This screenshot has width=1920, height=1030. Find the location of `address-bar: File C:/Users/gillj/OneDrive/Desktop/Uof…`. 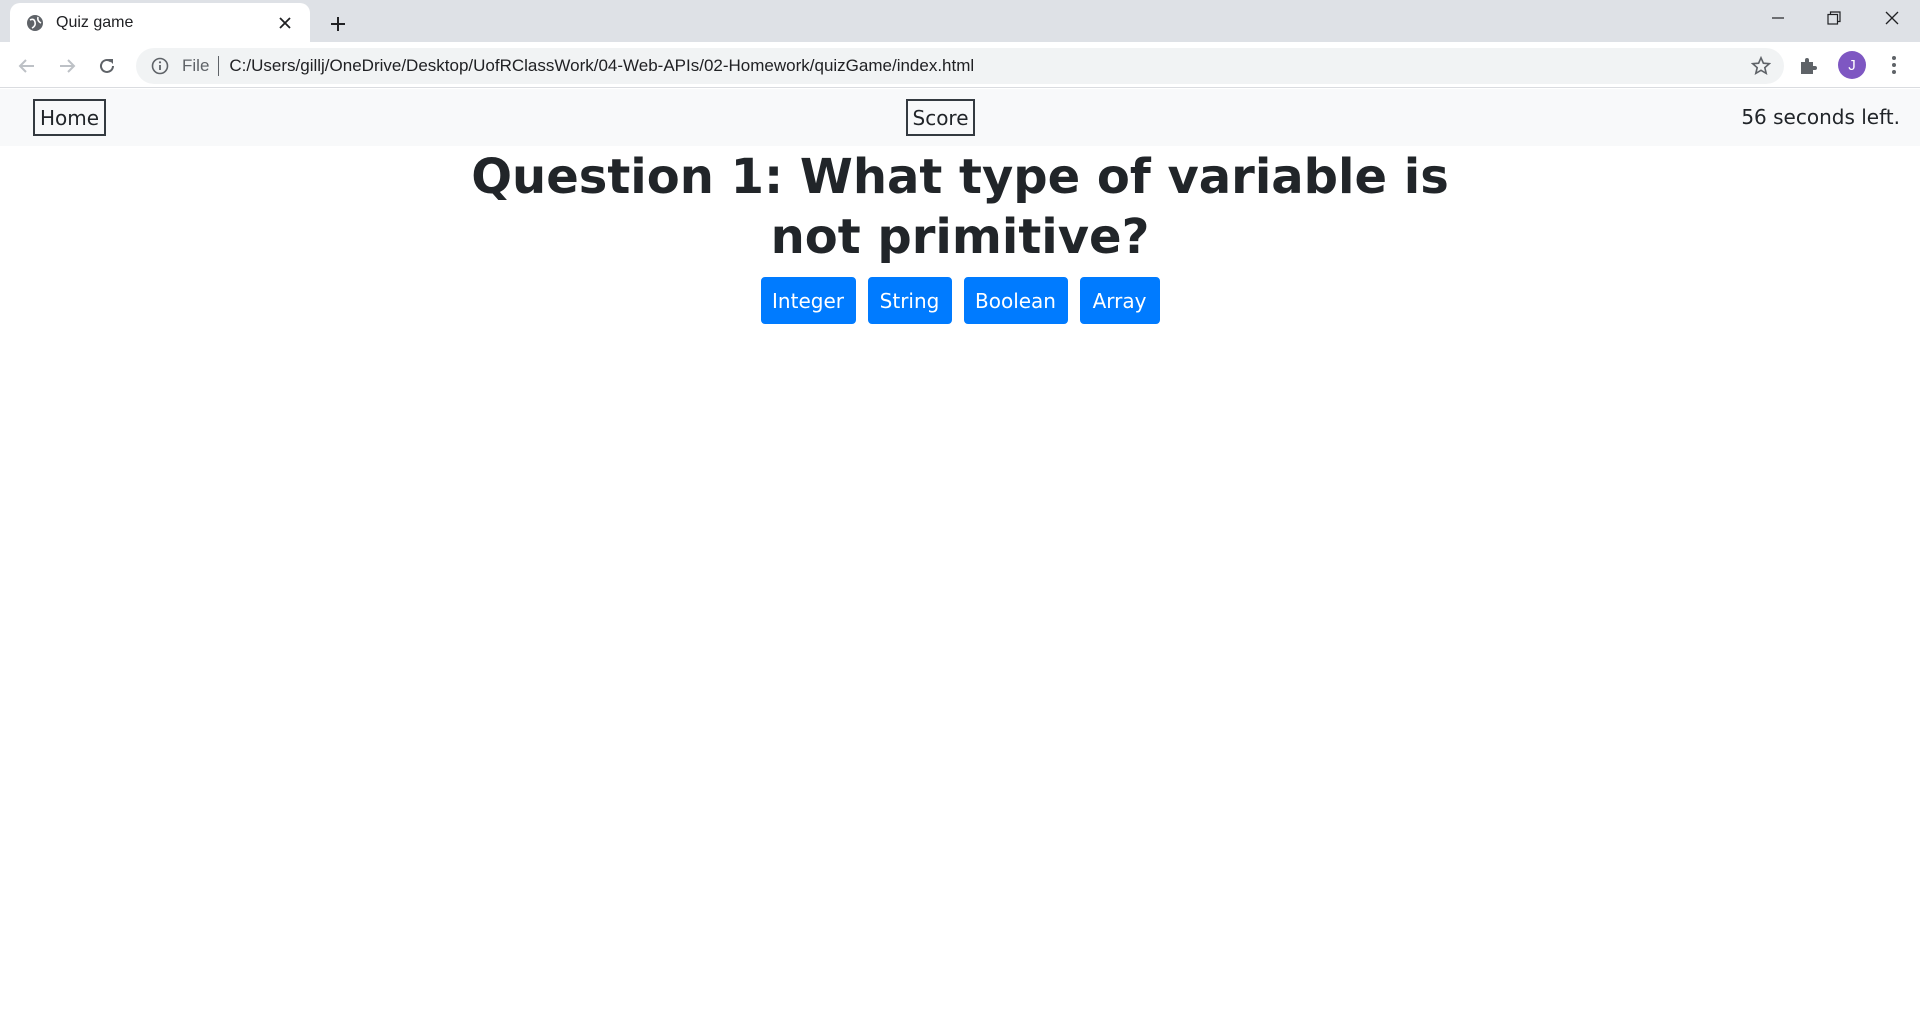

address-bar: File C:/Users/gillj/OneDrive/Desktop/Uof… is located at coordinates (960, 66).